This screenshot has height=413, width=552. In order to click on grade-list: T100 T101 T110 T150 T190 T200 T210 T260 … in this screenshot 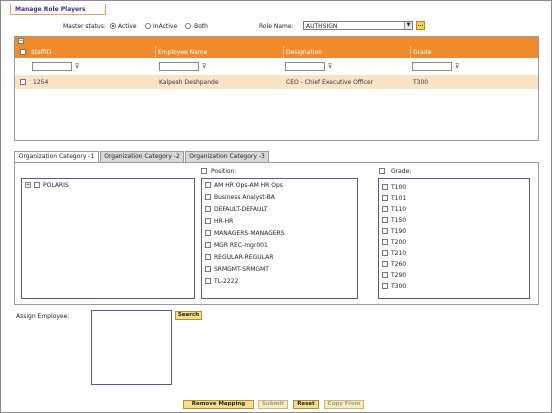, I will do `click(454, 238)`.